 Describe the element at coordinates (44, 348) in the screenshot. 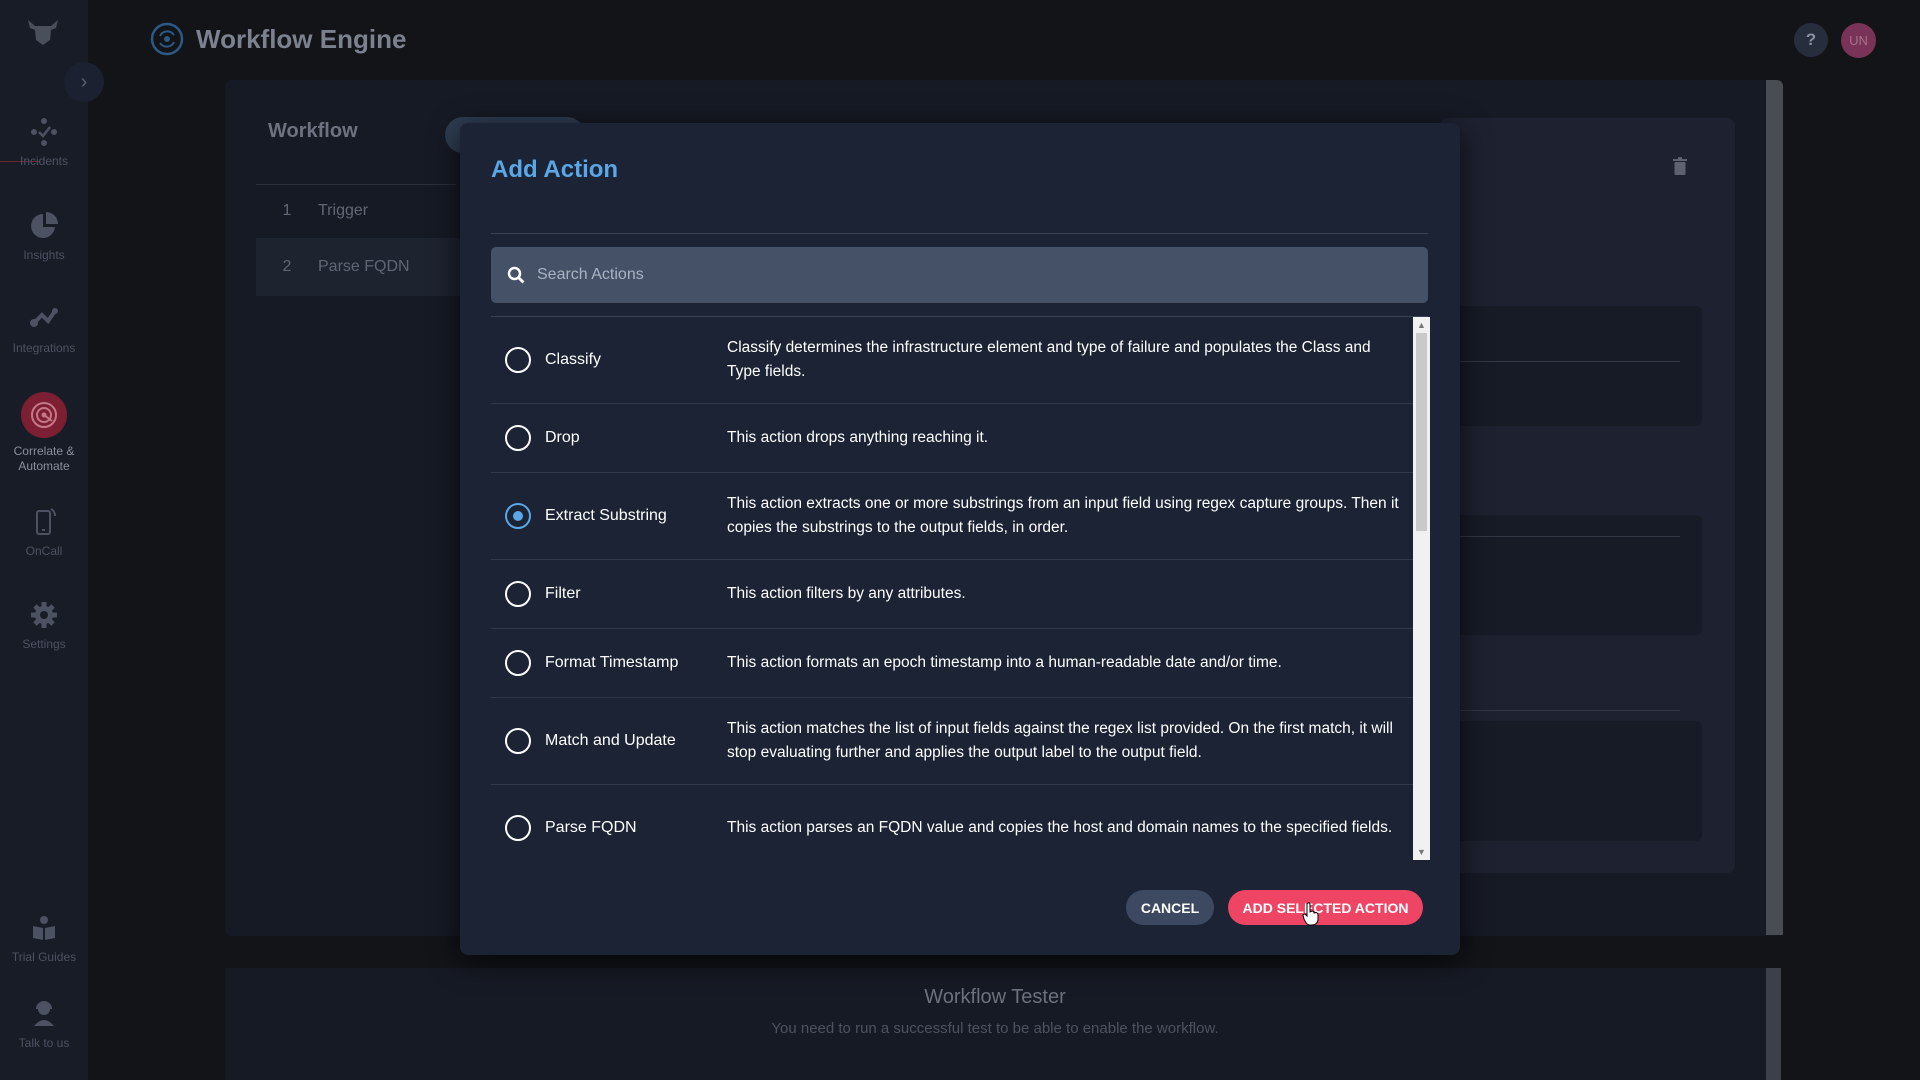

I see `sidebar-item-label: Integrations` at that location.